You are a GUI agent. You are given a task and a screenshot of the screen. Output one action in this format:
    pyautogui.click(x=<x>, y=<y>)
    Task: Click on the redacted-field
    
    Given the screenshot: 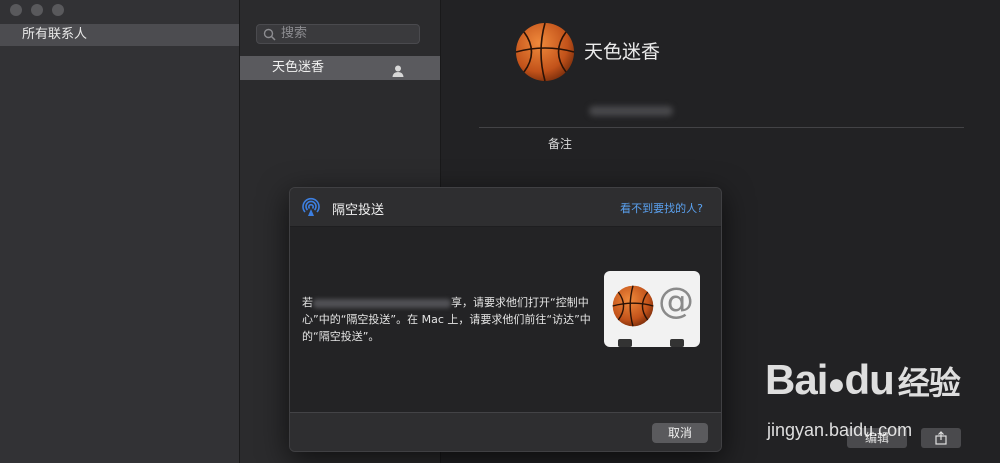 What is the action you would take?
    pyautogui.click(x=631, y=111)
    